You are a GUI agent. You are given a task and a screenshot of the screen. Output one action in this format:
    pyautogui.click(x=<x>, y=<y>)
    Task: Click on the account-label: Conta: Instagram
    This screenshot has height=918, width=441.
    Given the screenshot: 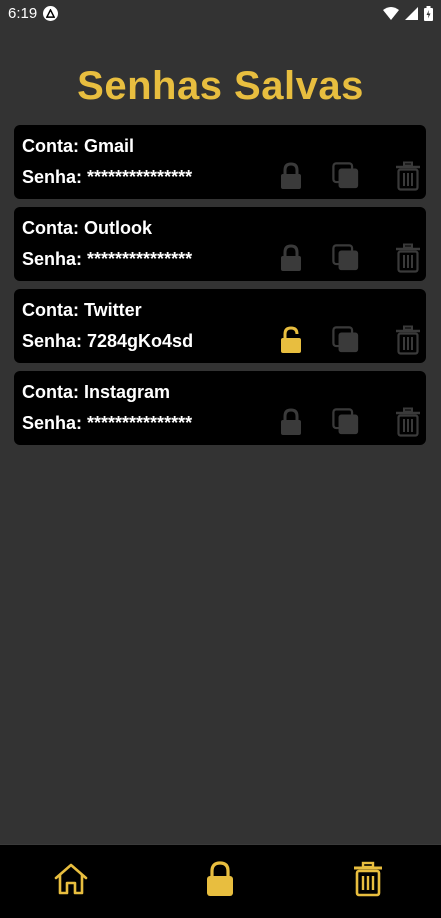 What is the action you would take?
    pyautogui.click(x=96, y=392)
    